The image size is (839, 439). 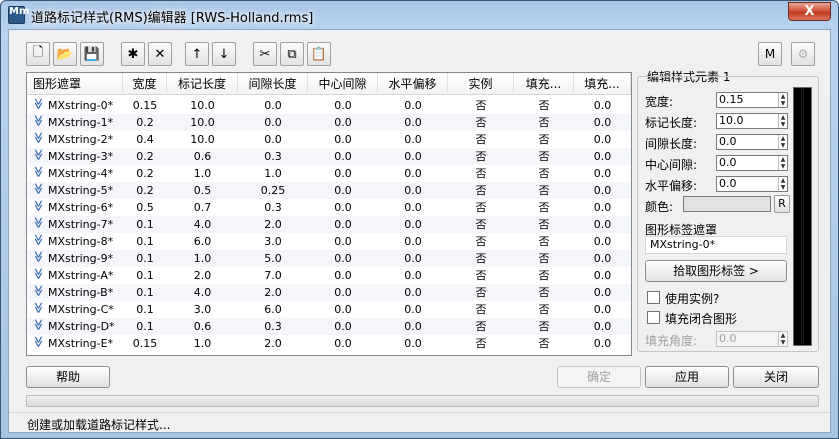 I want to click on gap-length-spinner: 0.0 ▲ ▼, so click(x=752, y=142).